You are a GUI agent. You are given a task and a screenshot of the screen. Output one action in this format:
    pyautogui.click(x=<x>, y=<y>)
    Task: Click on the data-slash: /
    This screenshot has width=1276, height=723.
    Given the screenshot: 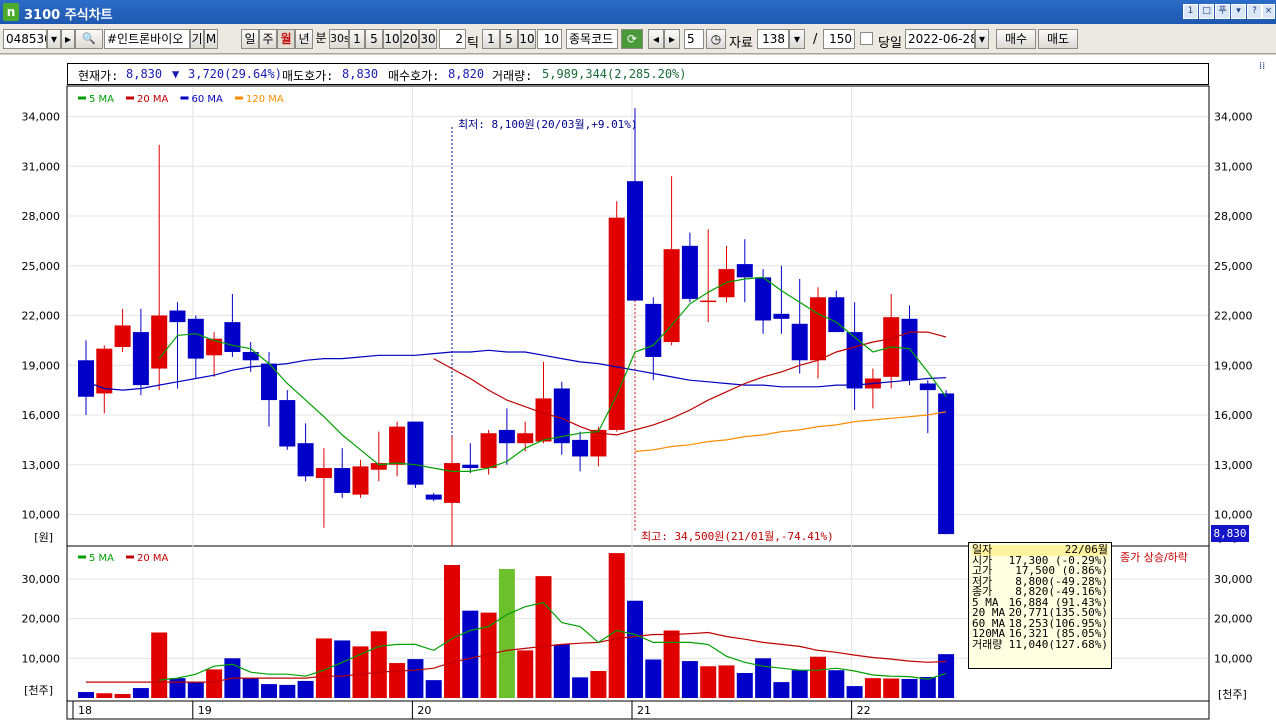 What is the action you would take?
    pyautogui.click(x=815, y=39)
    